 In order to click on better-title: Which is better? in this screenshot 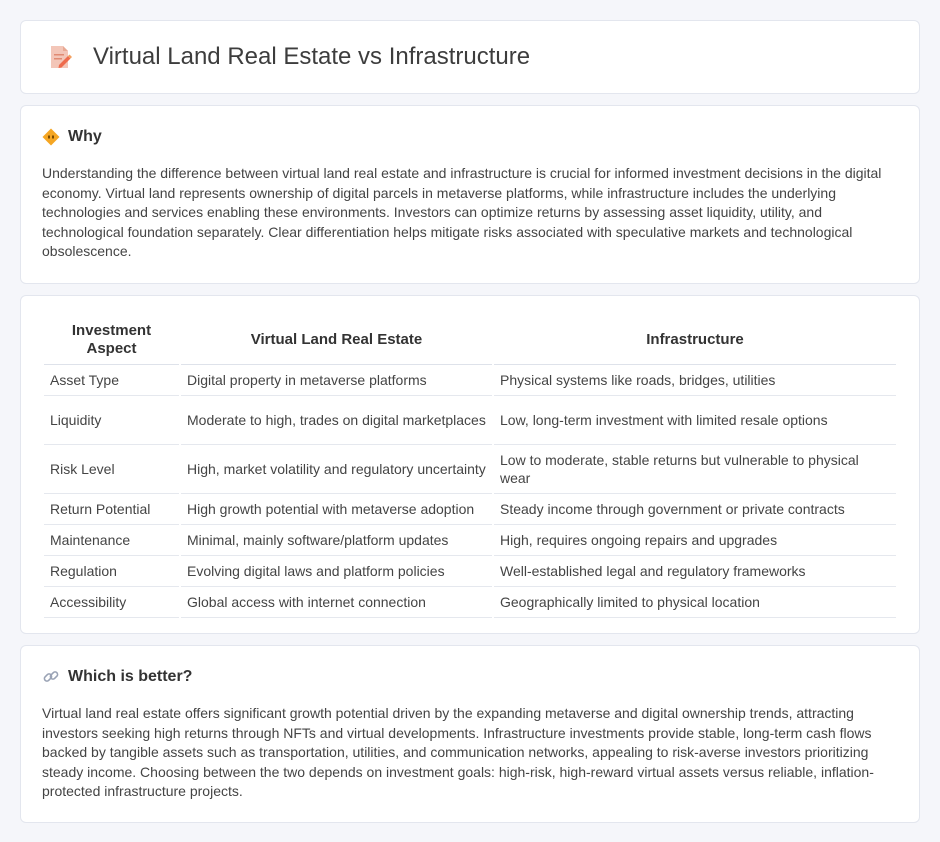, I will do `click(130, 676)`.